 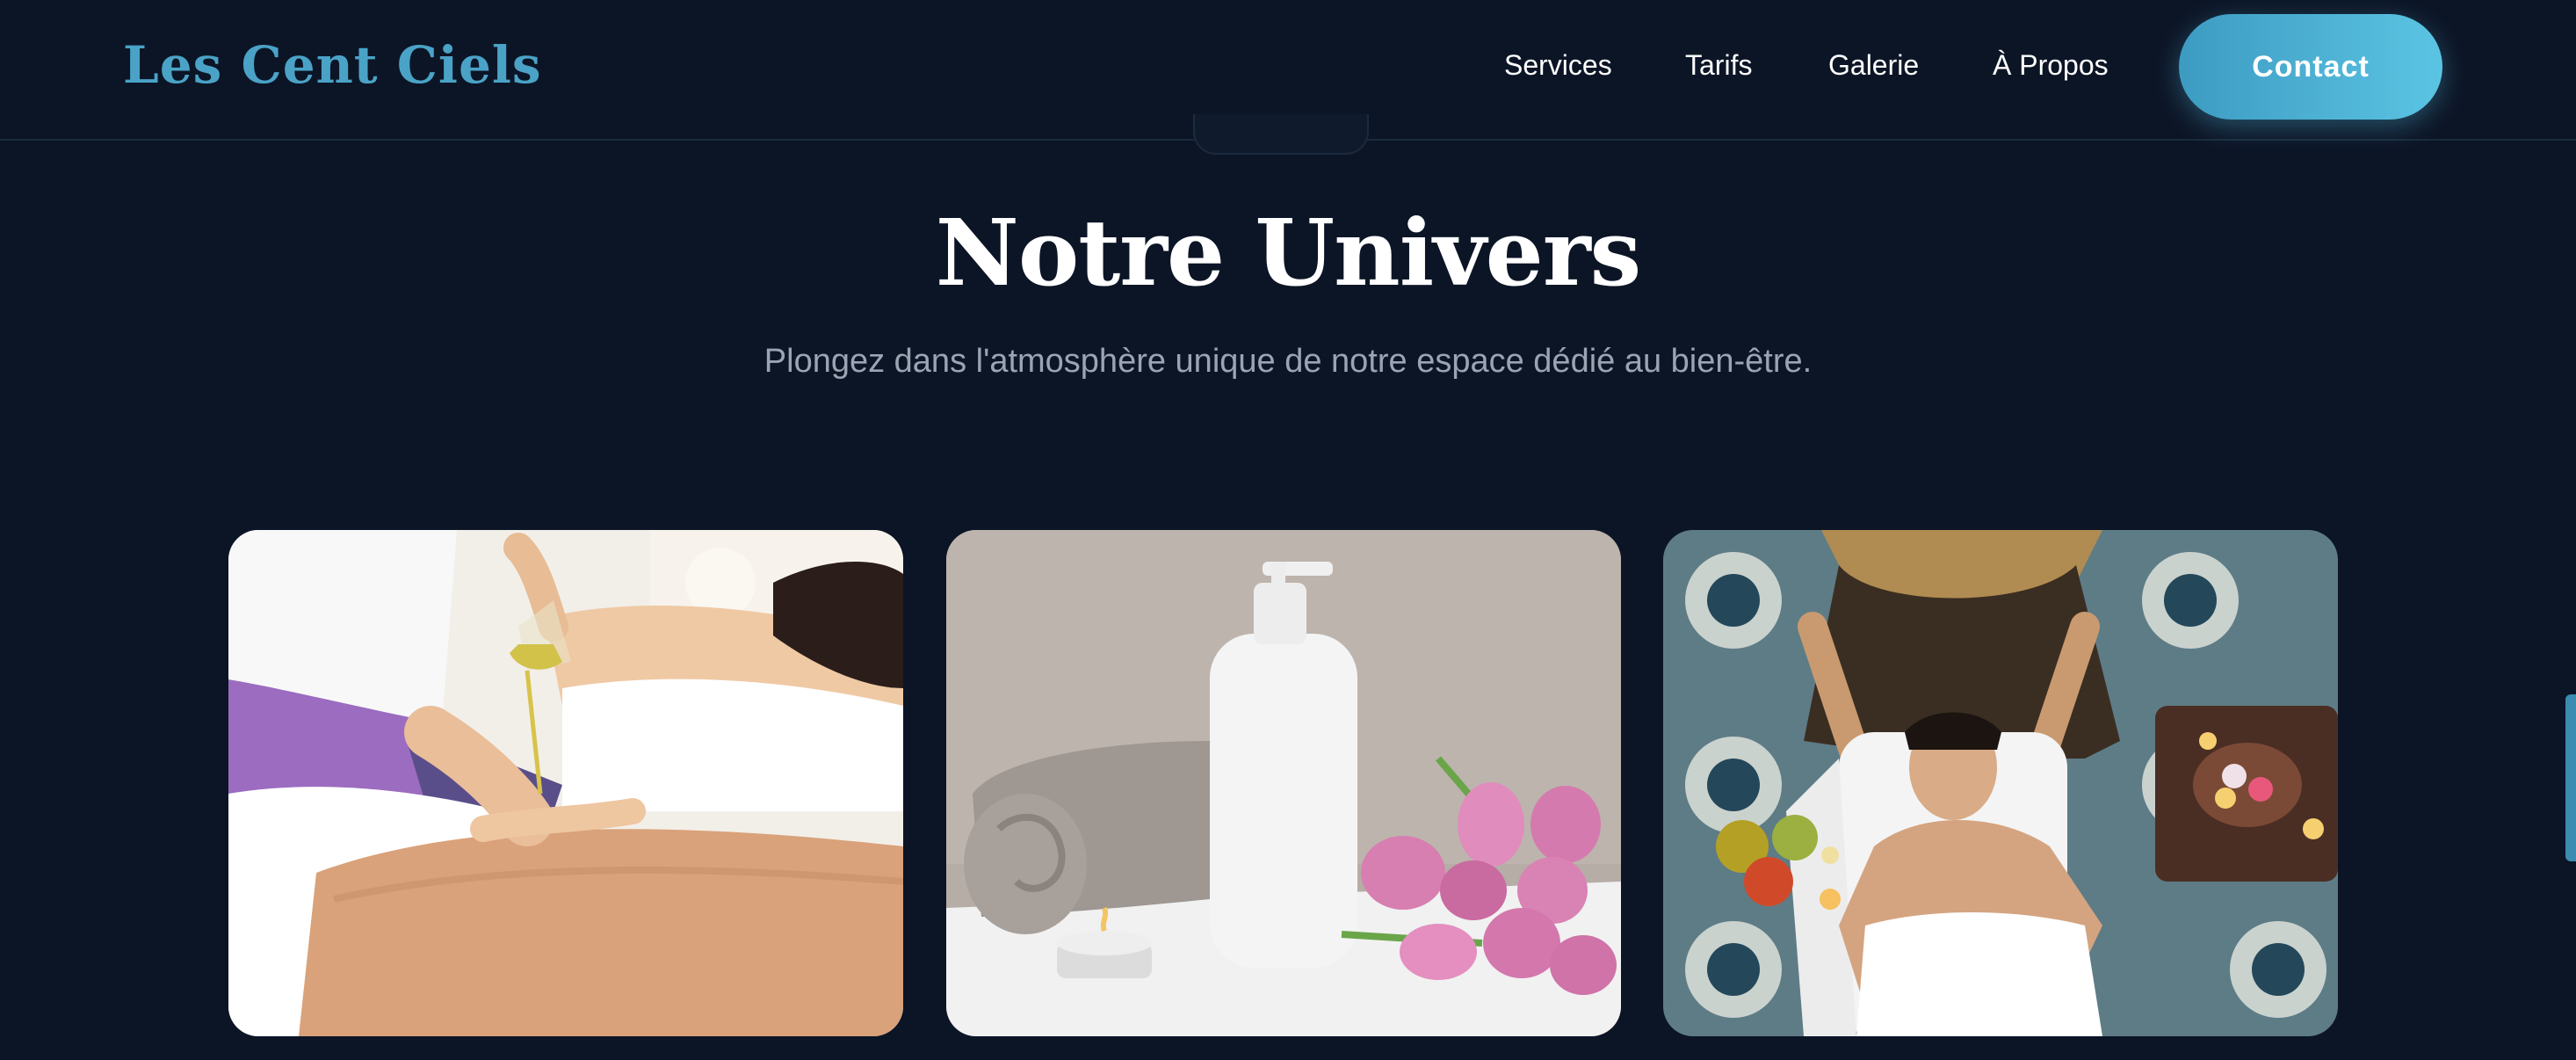 I want to click on nav-link-galerie: Galerie, so click(x=1873, y=65).